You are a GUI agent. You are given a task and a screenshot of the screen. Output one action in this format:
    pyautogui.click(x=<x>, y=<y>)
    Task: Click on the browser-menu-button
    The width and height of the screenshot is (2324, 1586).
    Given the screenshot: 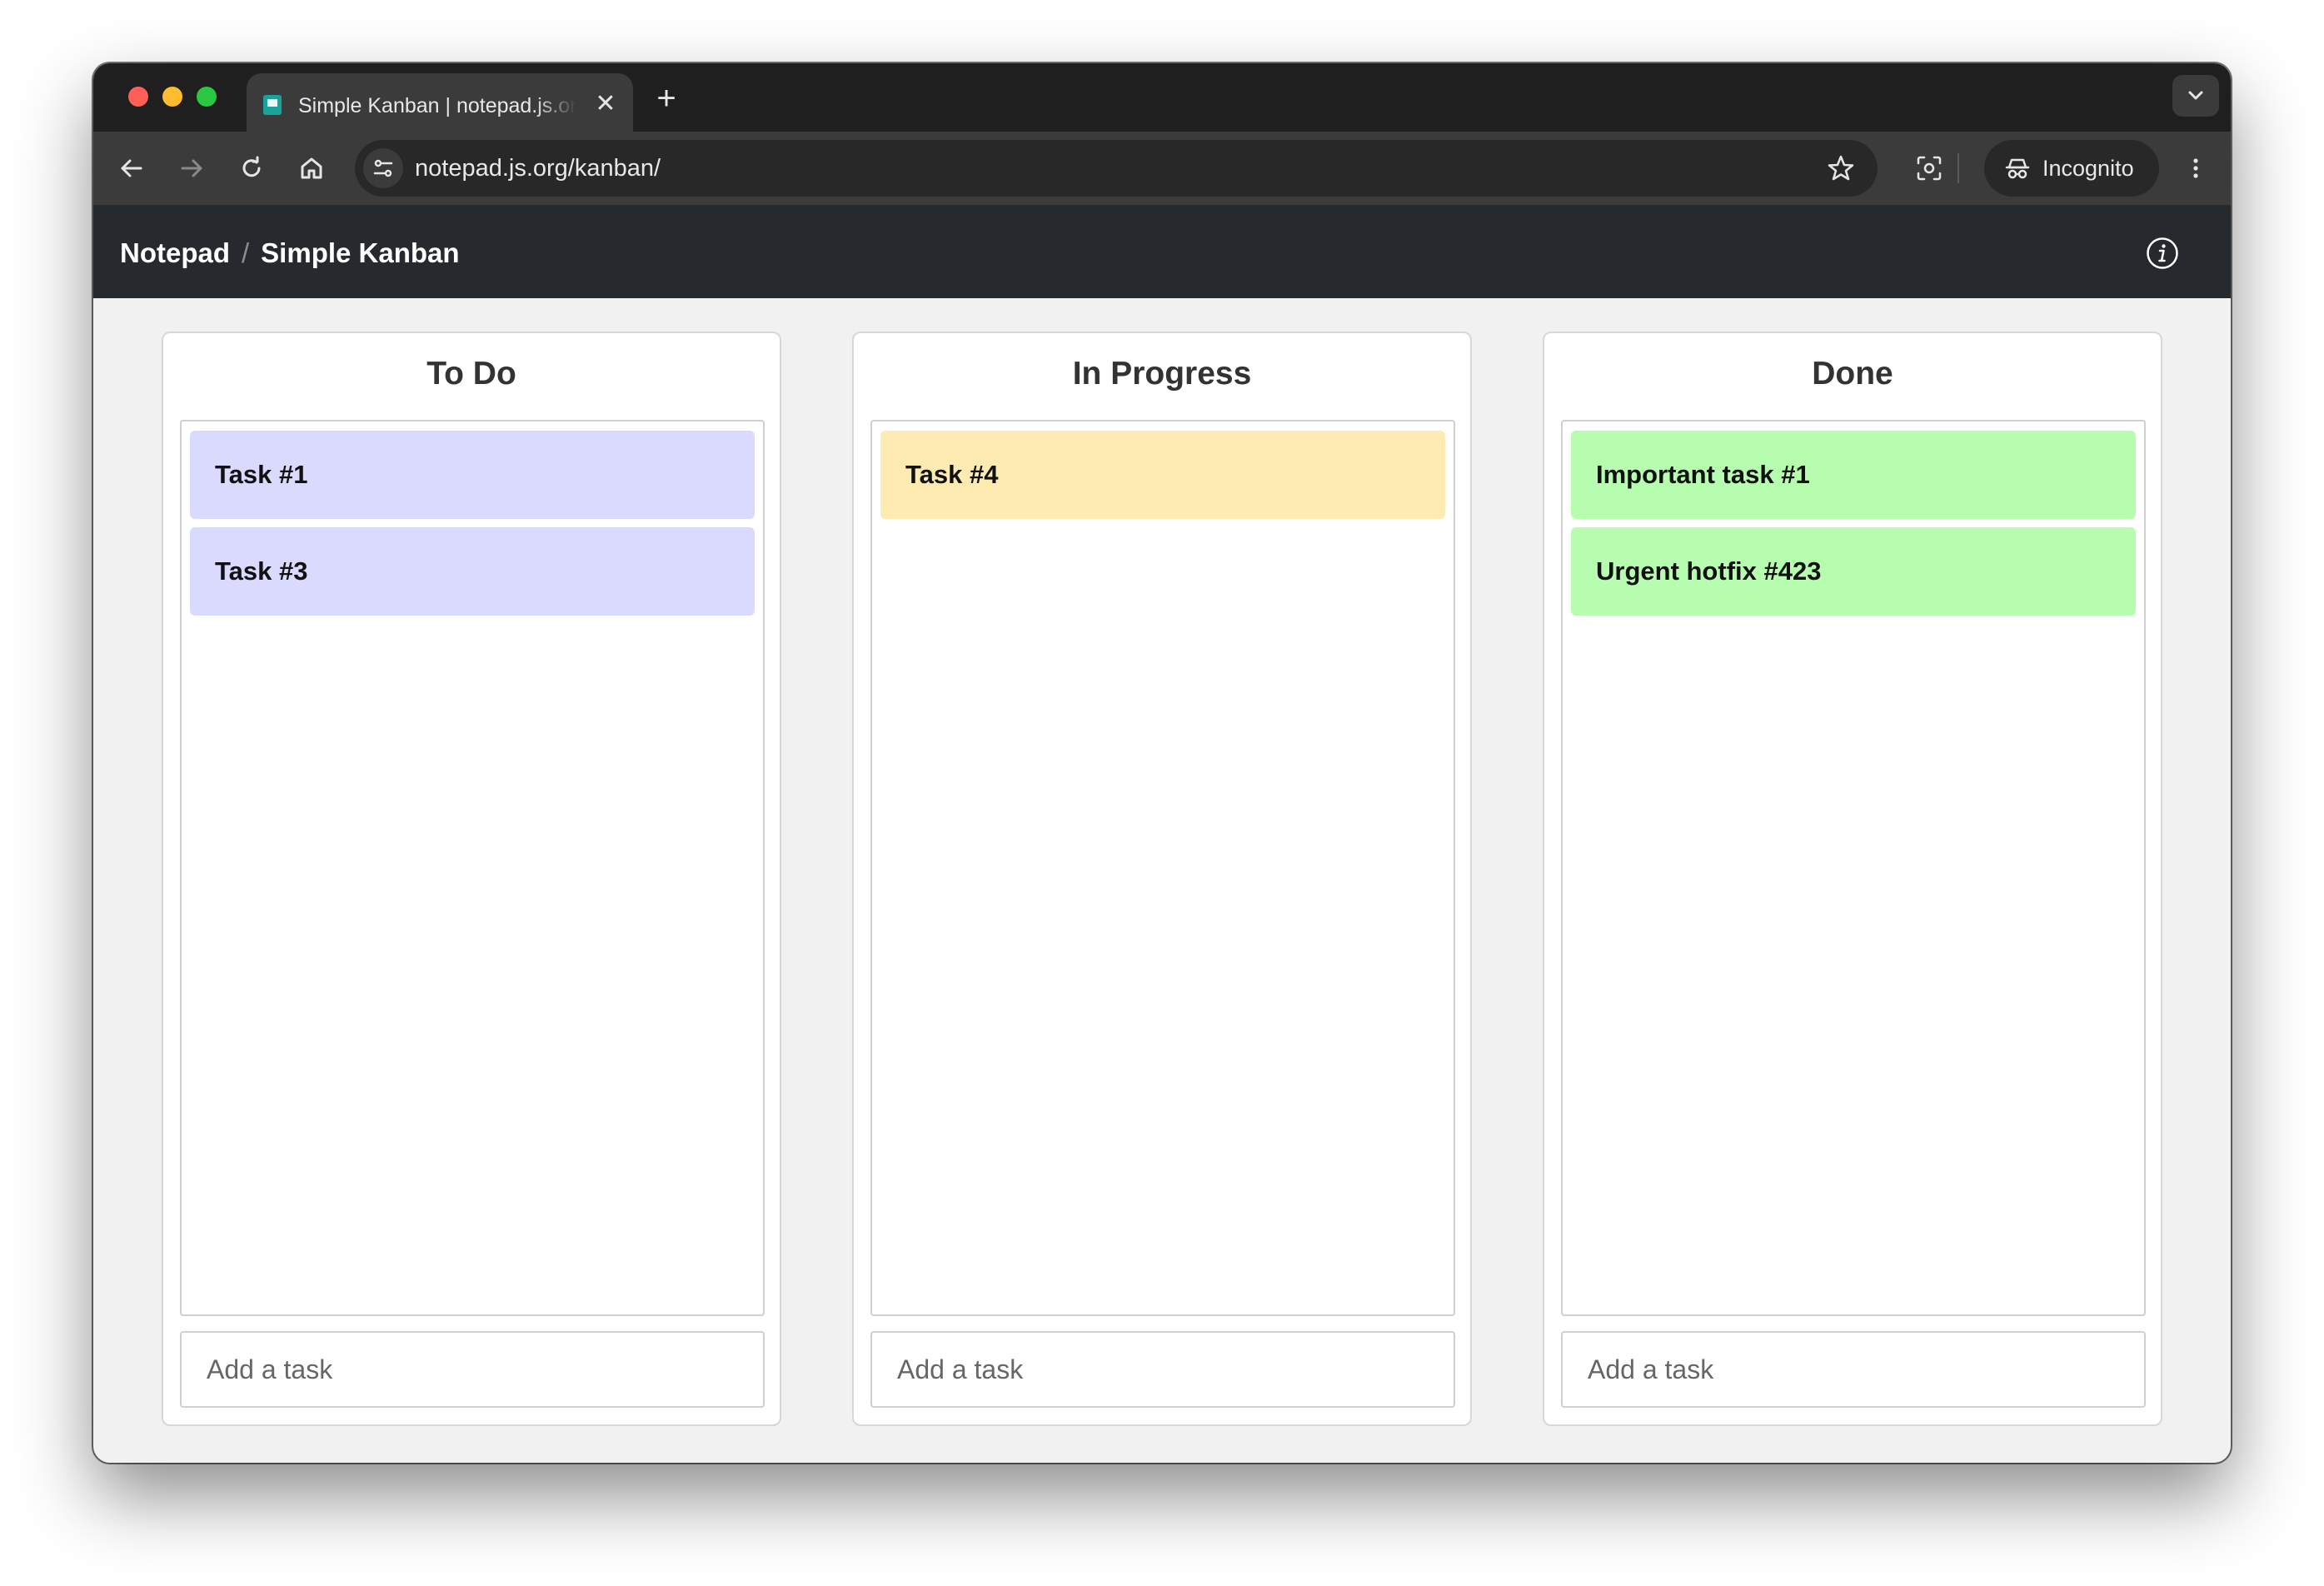 What is the action you would take?
    pyautogui.click(x=2195, y=169)
    